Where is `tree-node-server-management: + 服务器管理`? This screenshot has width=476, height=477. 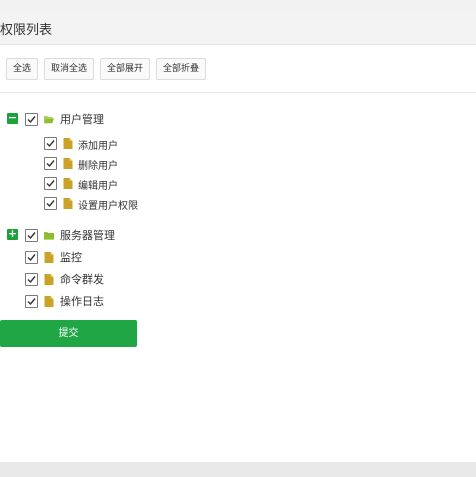 tree-node-server-management: + 服务器管理 is located at coordinates (100, 235).